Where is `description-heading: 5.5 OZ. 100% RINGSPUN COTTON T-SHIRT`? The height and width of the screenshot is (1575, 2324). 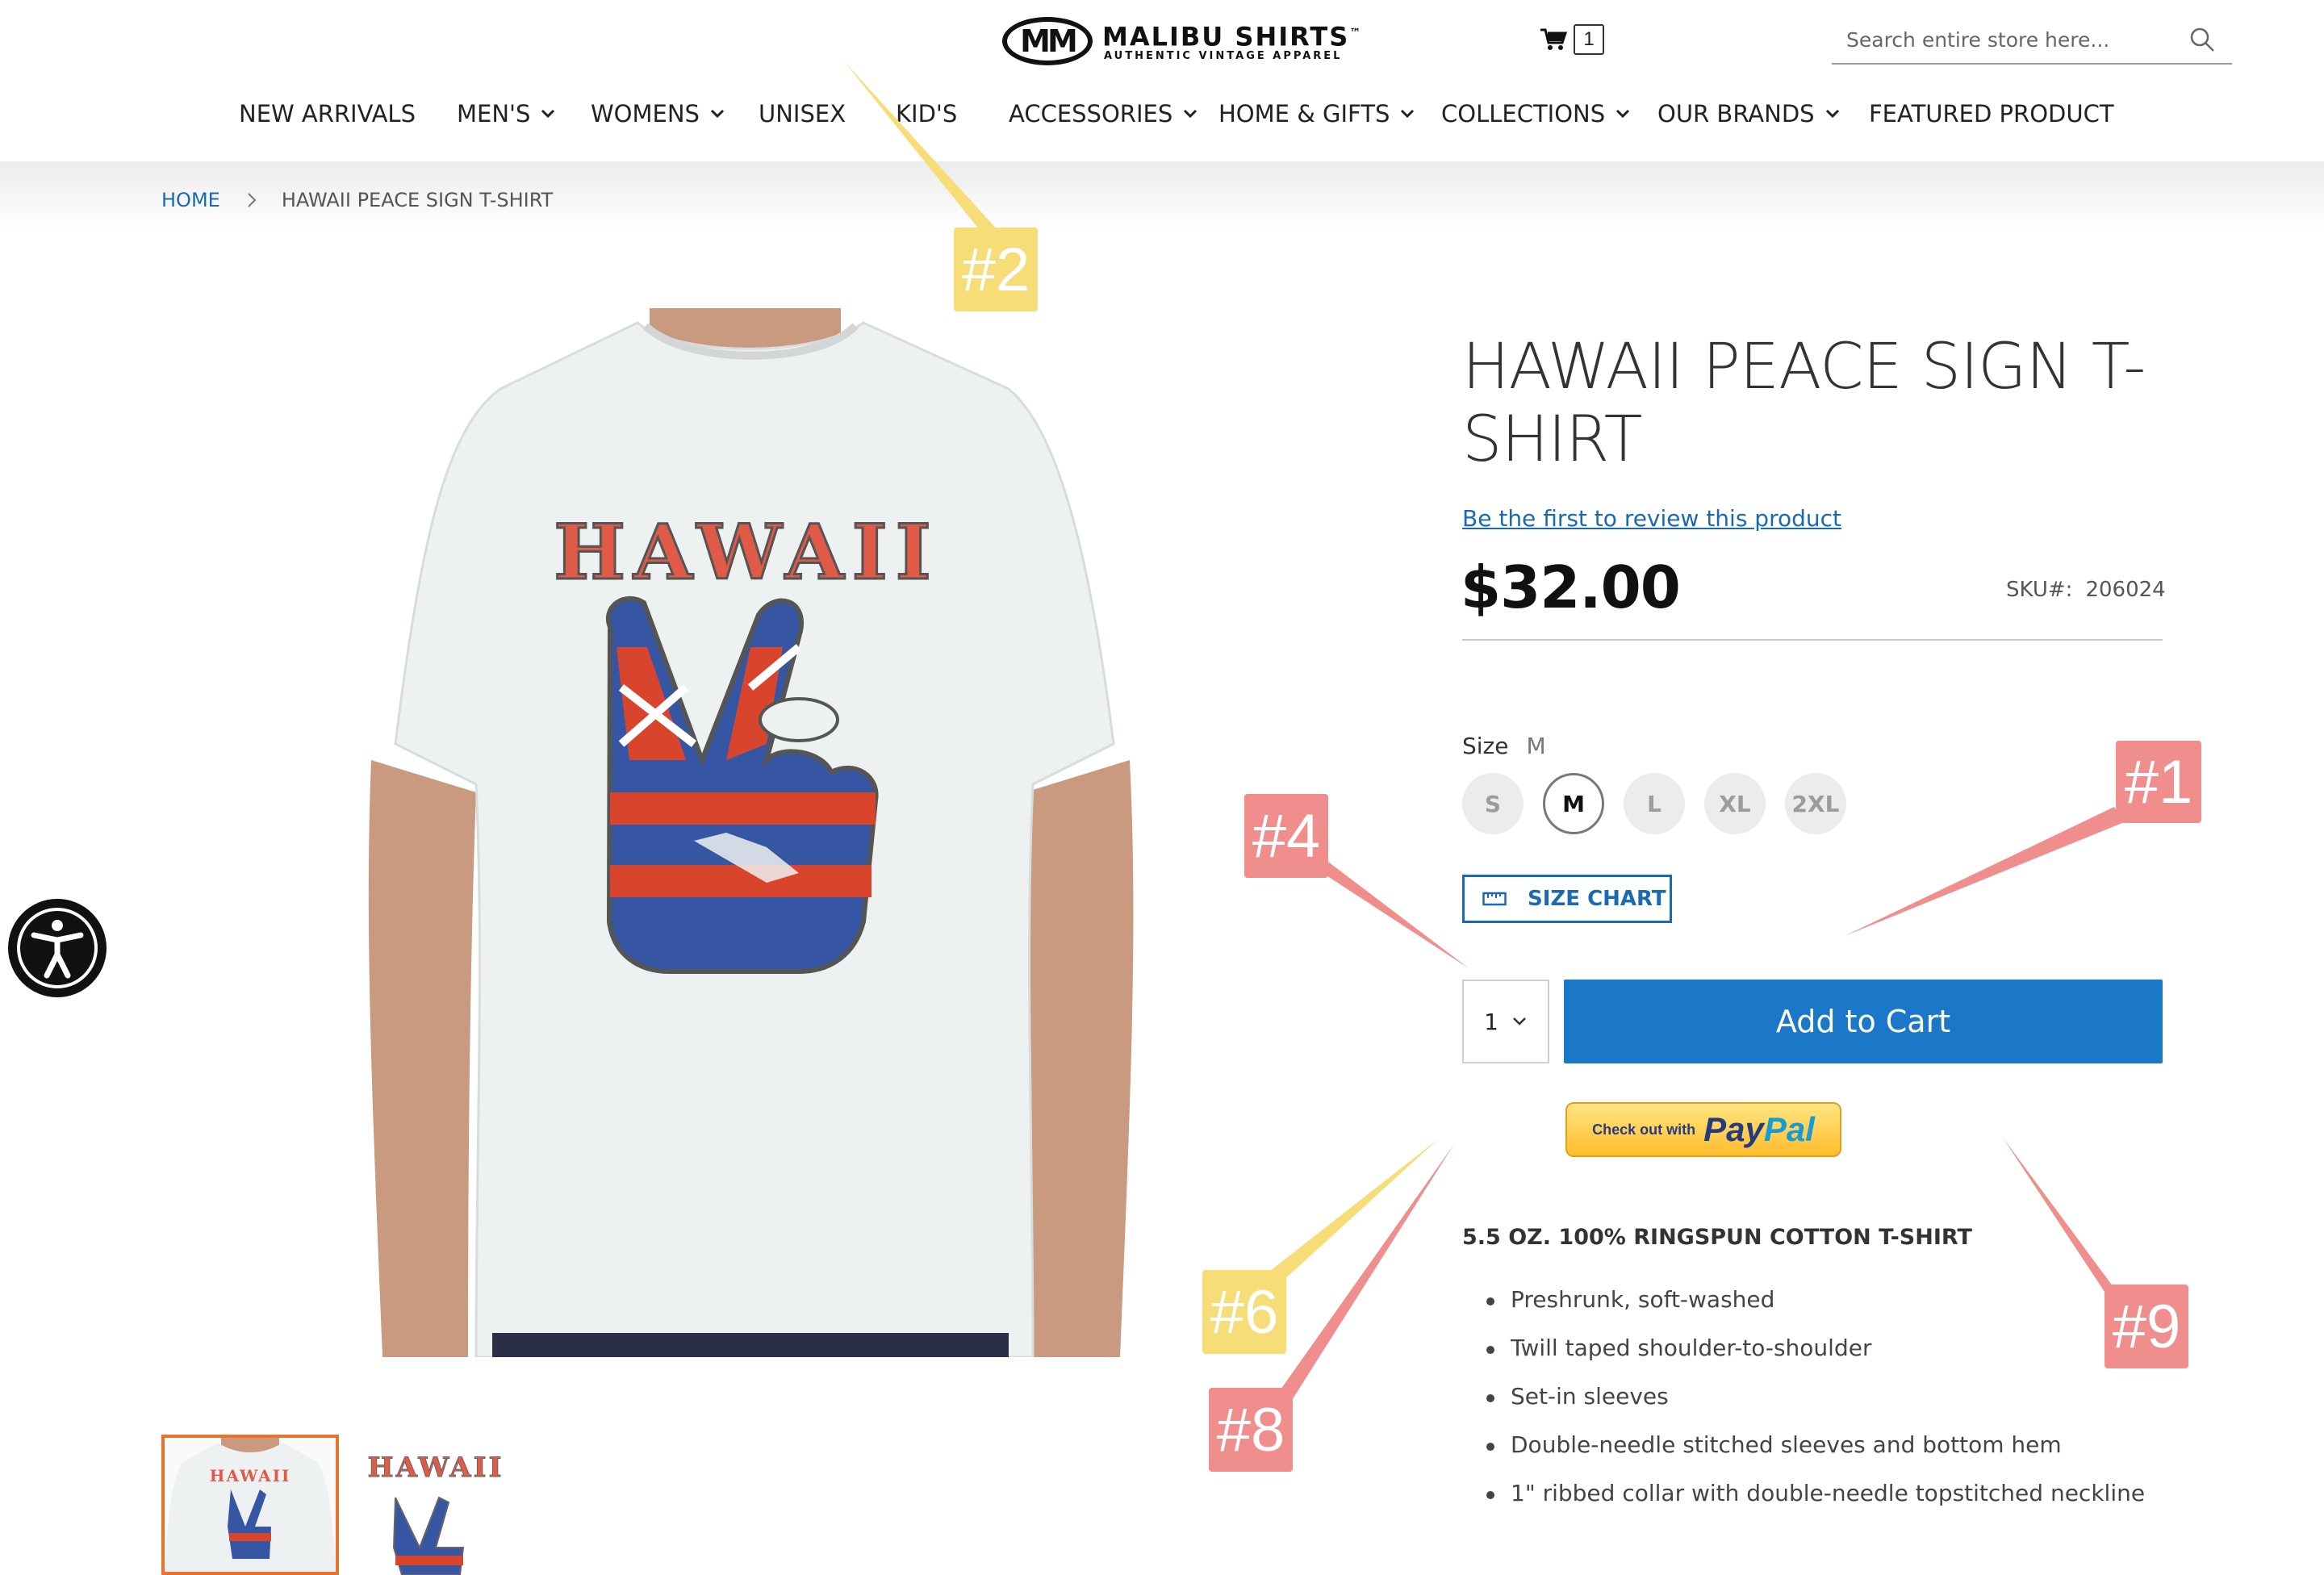
description-heading: 5.5 OZ. 100% RINGSPUN COTTON T-SHIRT is located at coordinates (1717, 1237).